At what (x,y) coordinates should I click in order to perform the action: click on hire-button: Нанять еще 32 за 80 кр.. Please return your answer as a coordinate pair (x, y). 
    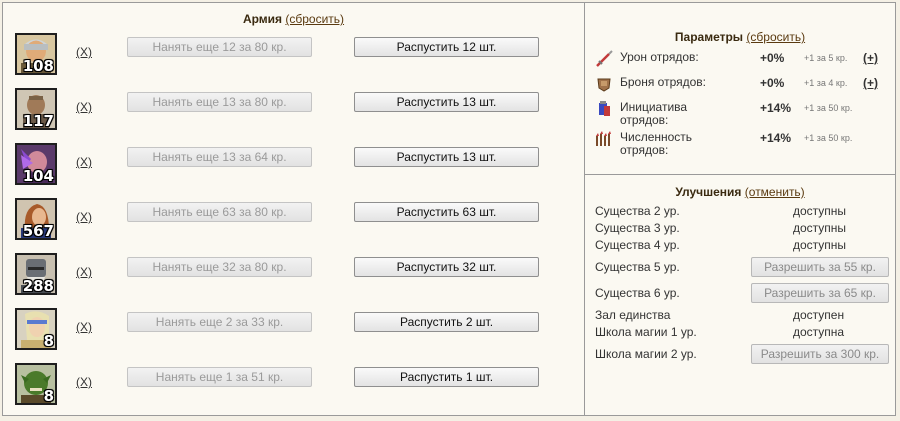
    Looking at the image, I should click on (219, 267).